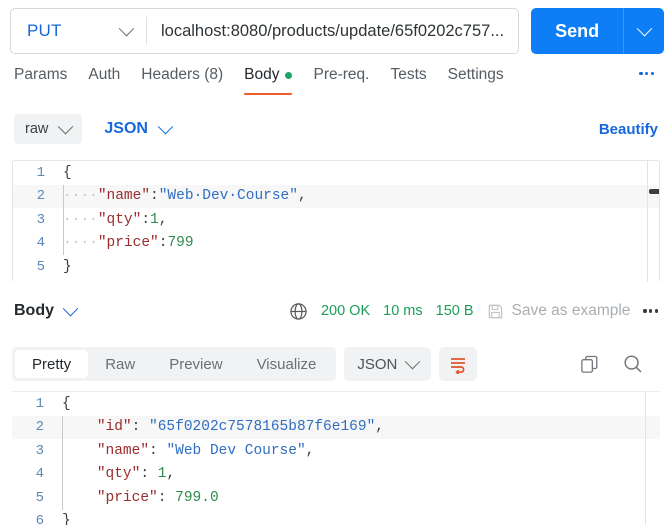  I want to click on line-number: 3, so click(39, 450).